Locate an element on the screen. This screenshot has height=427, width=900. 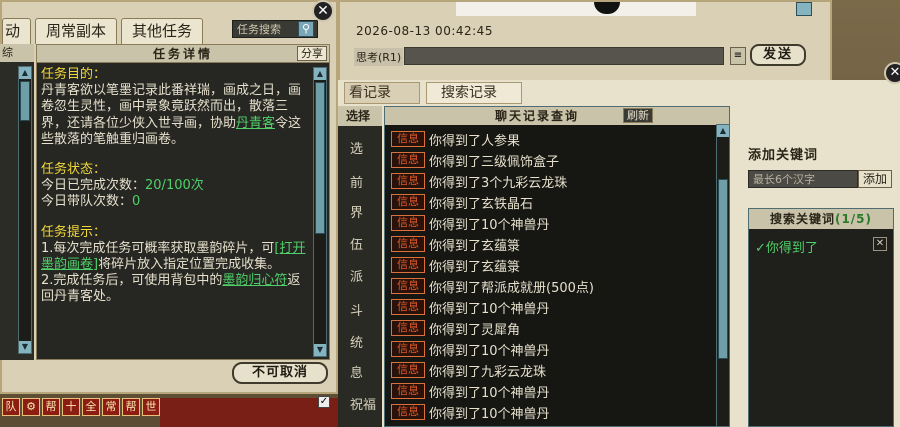
channel-option: 祝福 is located at coordinates (363, 403).